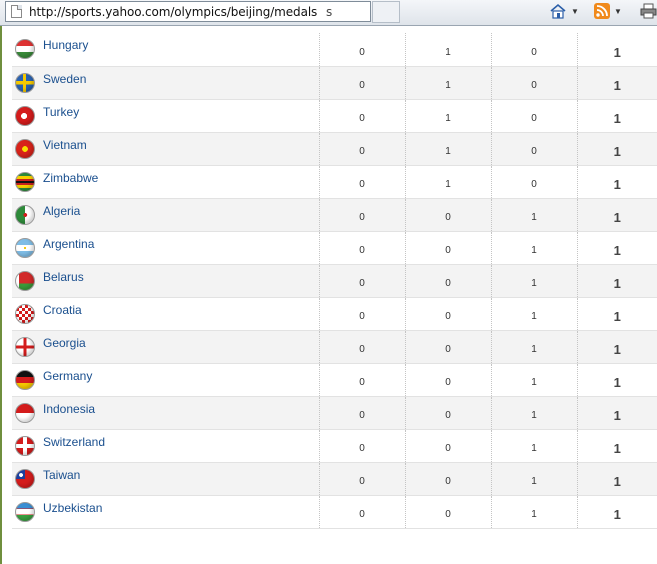  I want to click on country-link: Indonesia, so click(69, 409).